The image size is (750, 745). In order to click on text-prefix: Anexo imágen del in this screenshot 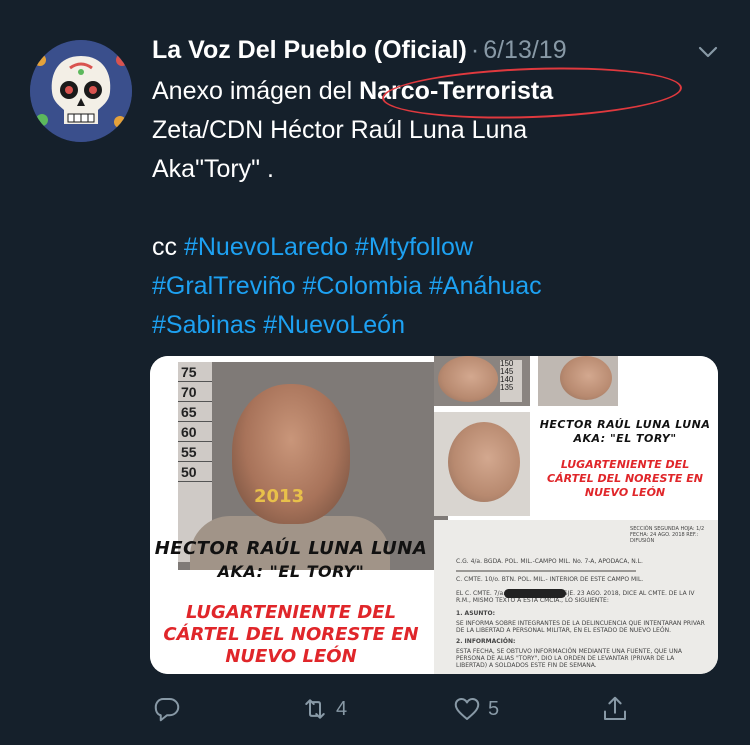, I will do `click(256, 91)`.